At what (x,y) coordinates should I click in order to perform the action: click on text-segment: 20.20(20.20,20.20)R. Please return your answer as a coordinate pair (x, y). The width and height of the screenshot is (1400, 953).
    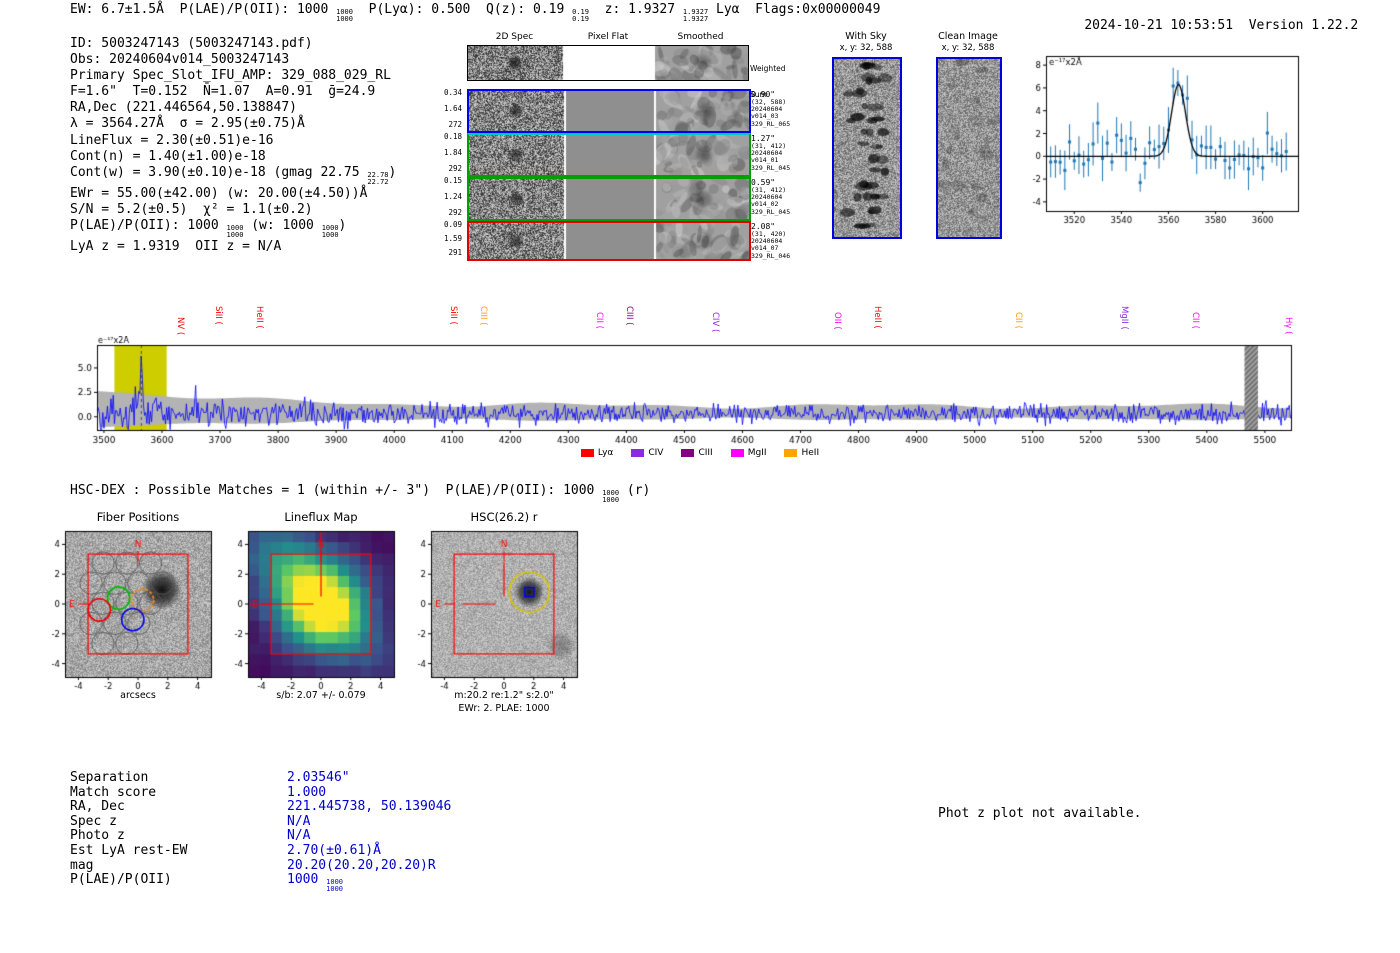
    Looking at the image, I should click on (361, 865).